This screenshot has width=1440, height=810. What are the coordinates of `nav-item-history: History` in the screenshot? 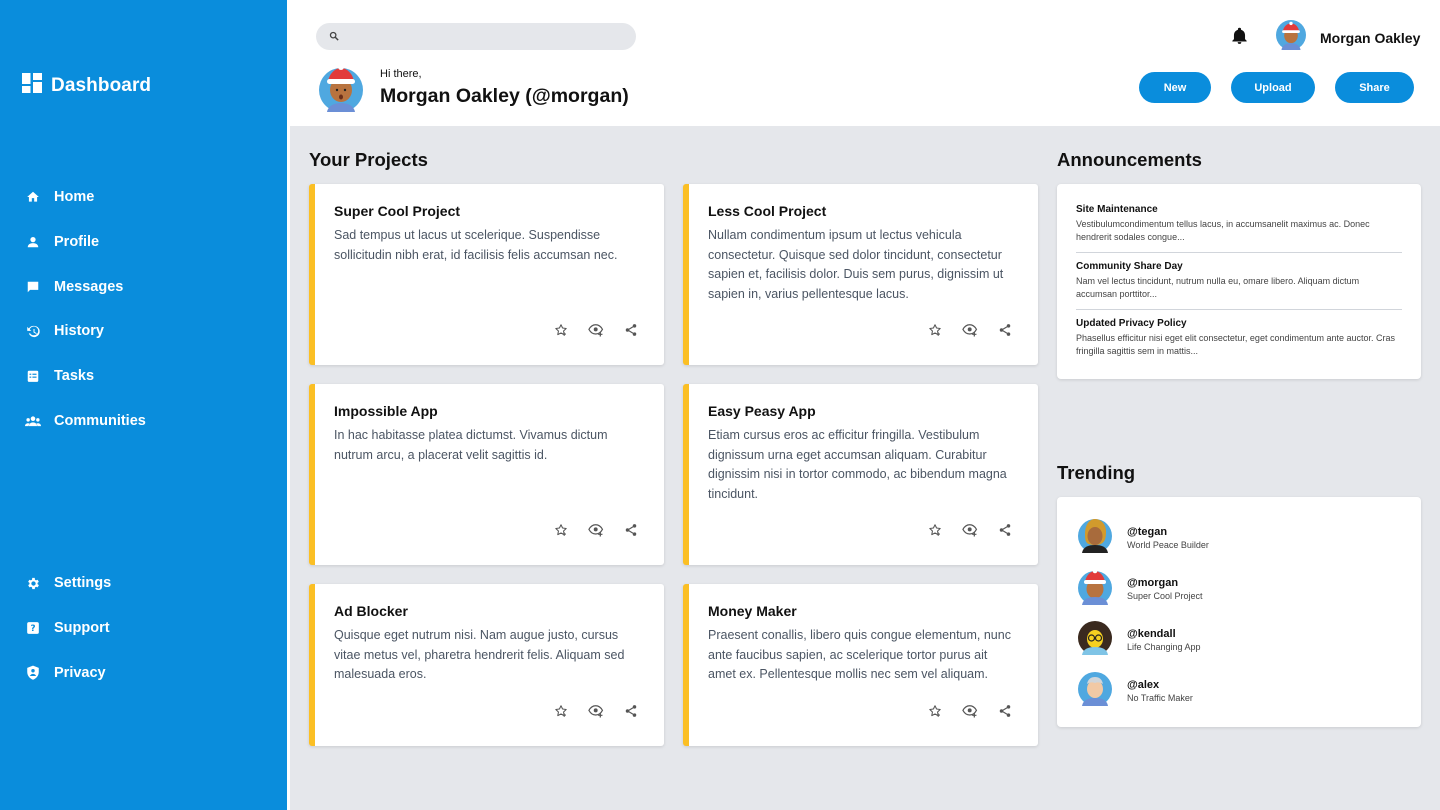 It's located at (85, 331).